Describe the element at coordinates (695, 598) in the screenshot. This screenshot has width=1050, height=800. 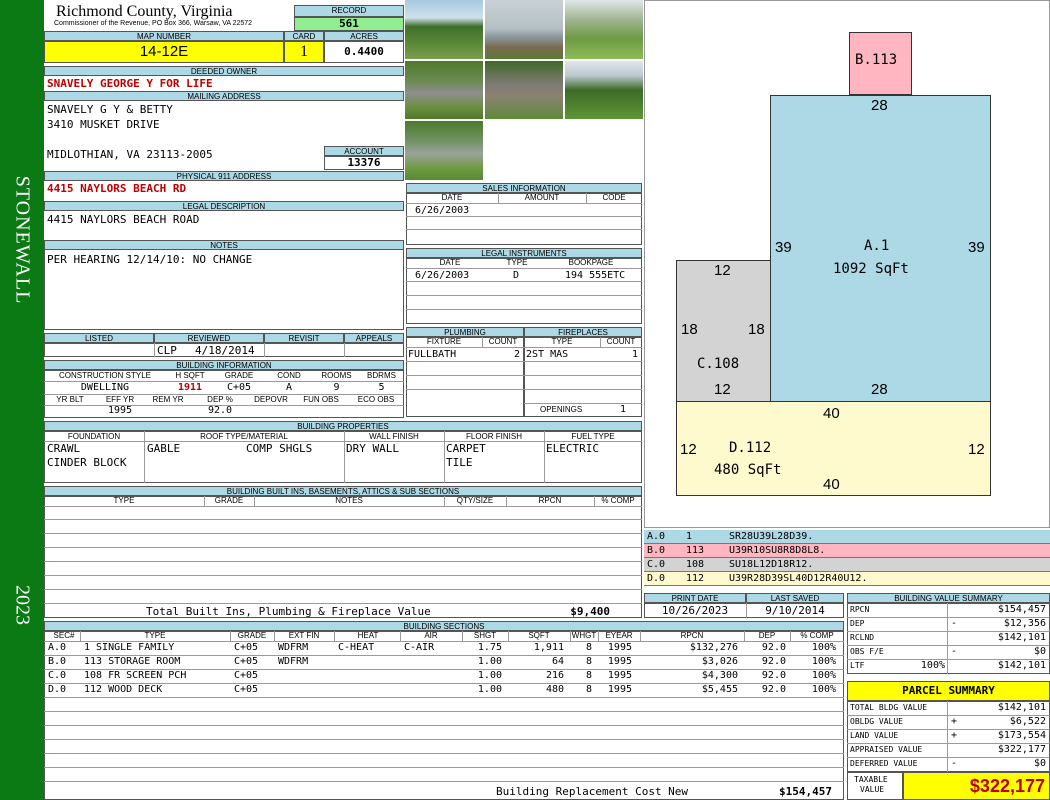
I see `print-date-label: PRINT DATE` at that location.